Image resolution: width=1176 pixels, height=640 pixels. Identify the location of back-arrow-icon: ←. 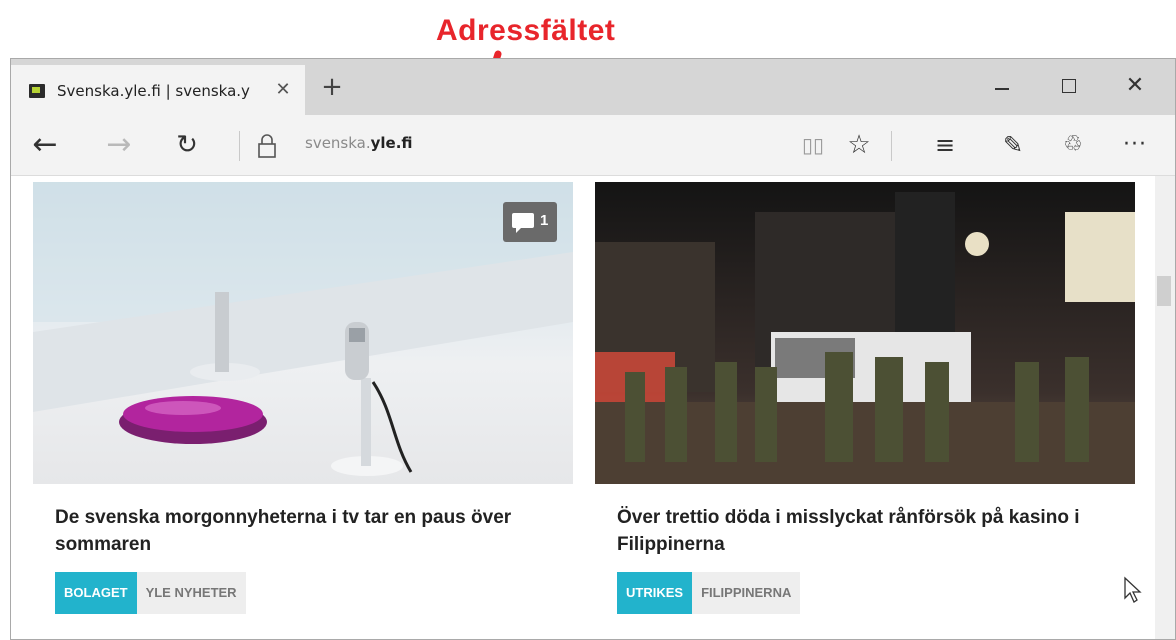
(45, 145).